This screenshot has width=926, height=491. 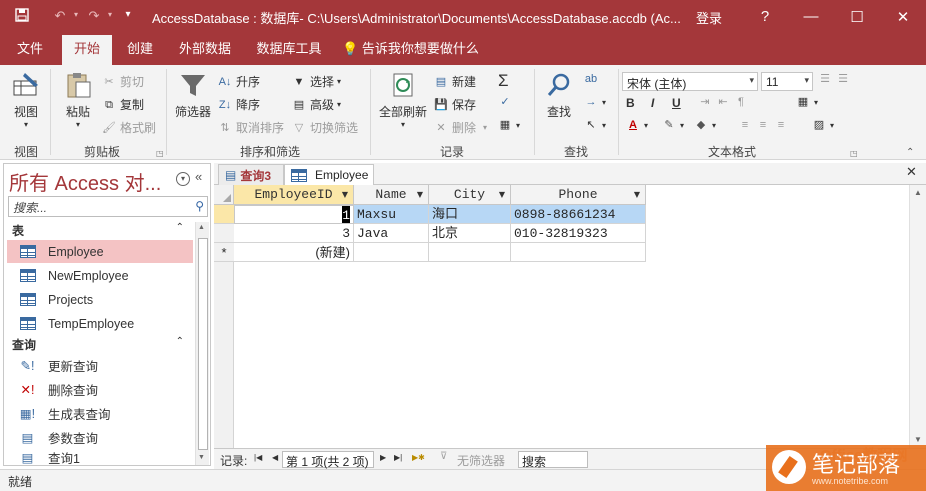 I want to click on new-record-selector: *, so click(x=224, y=252).